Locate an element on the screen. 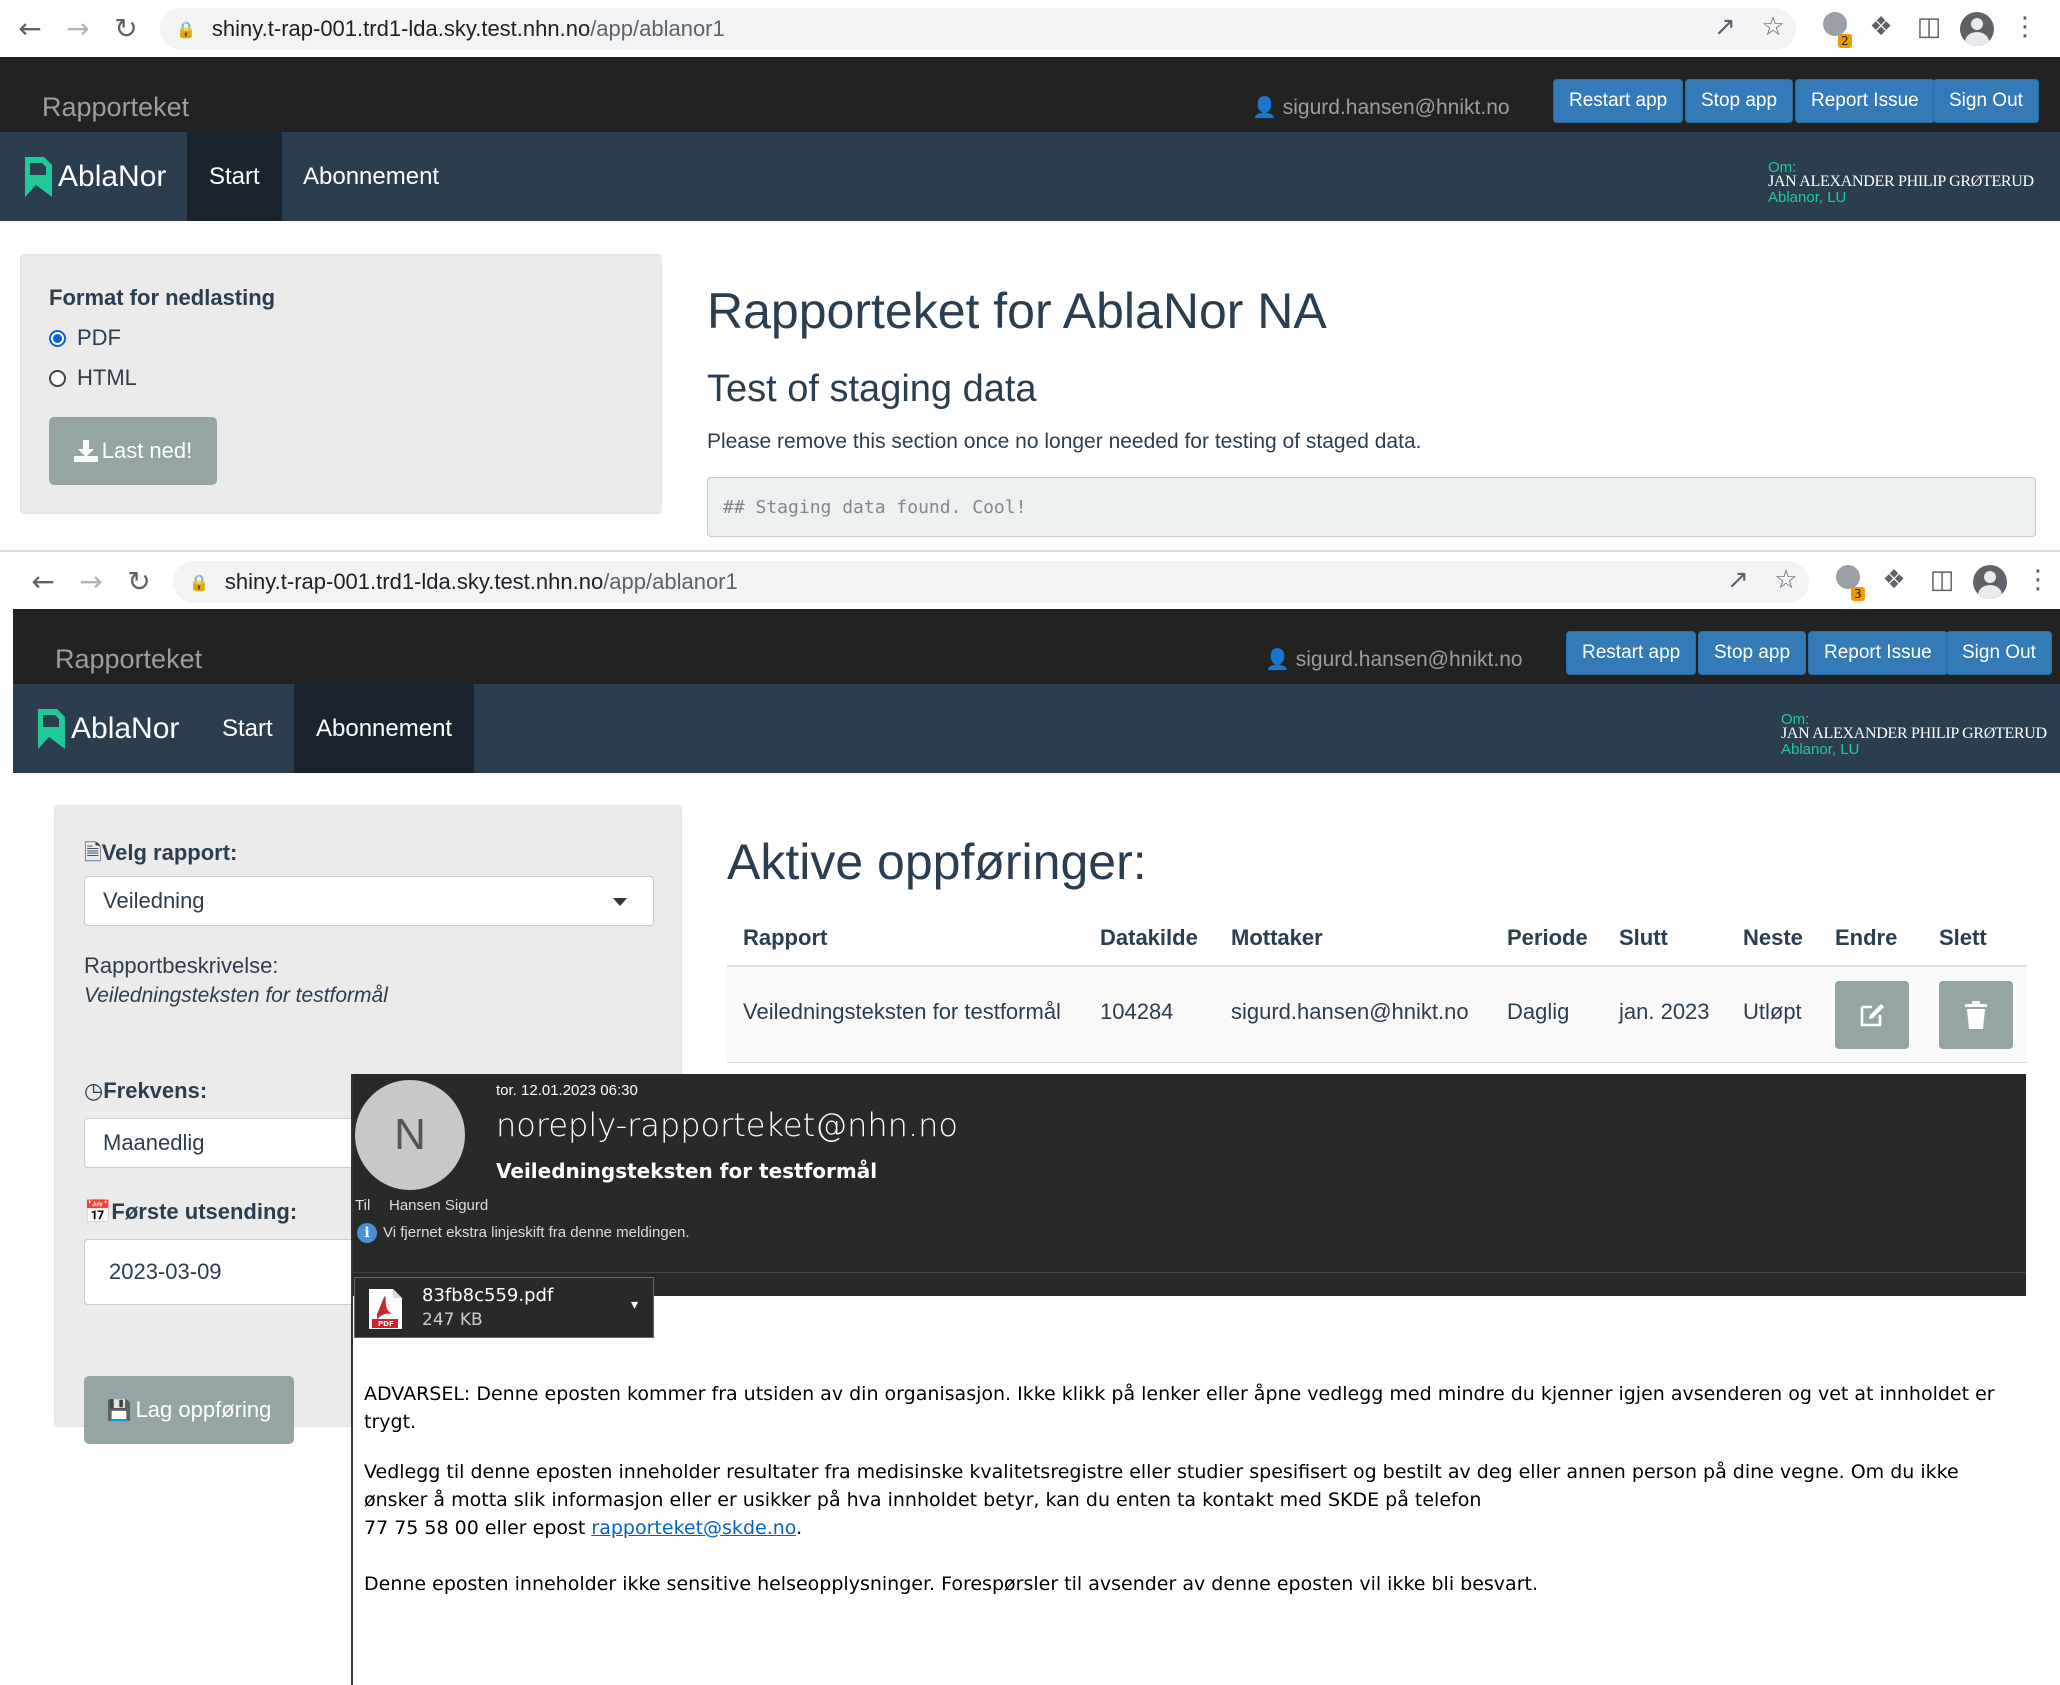  edit-button is located at coordinates (1872, 1015).